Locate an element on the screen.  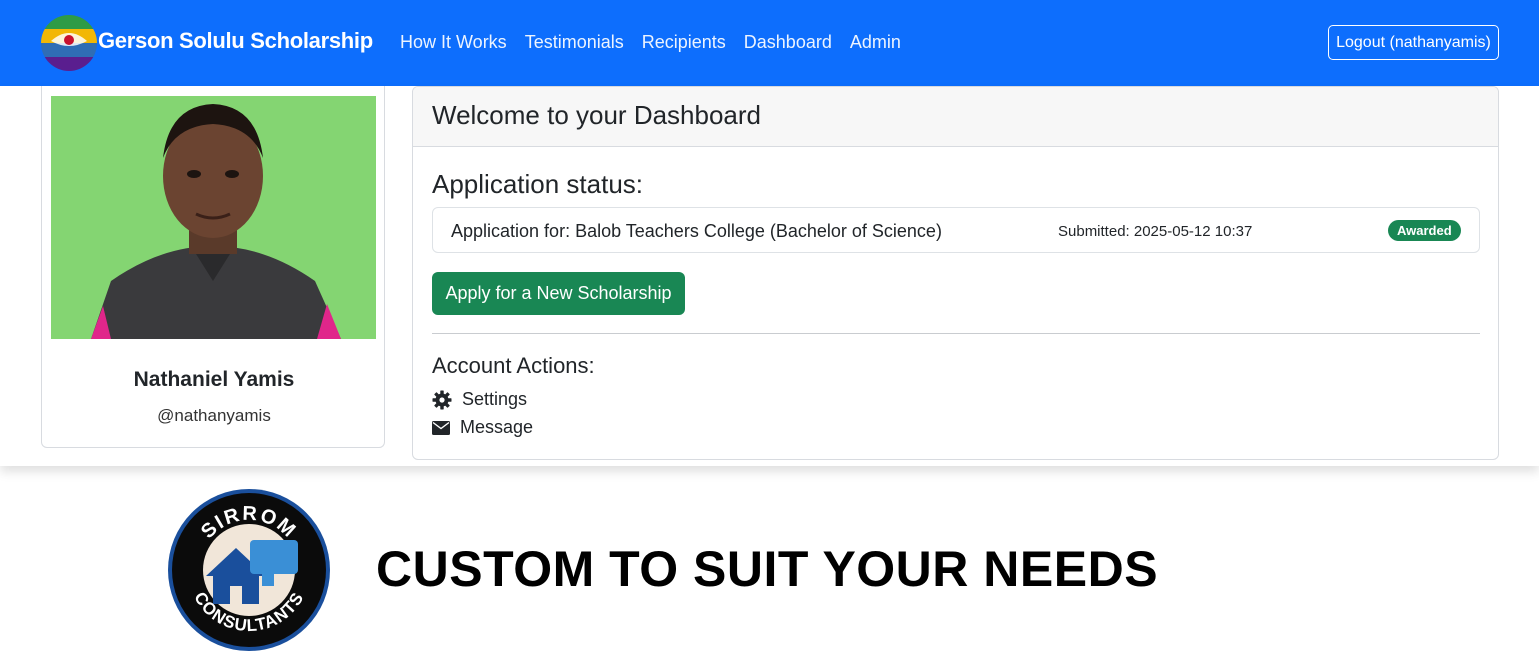
footer-tagline: CUSTOM TO SUIT YOUR NEEDS is located at coordinates (767, 569).